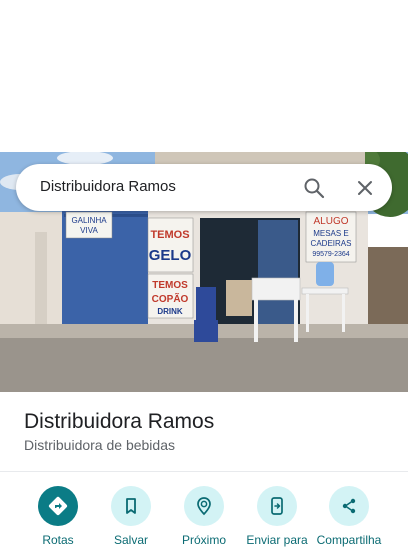 The width and height of the screenshot is (408, 547). What do you see at coordinates (170, 255) in the screenshot?
I see `sign-gelo-line2: GELO` at bounding box center [170, 255].